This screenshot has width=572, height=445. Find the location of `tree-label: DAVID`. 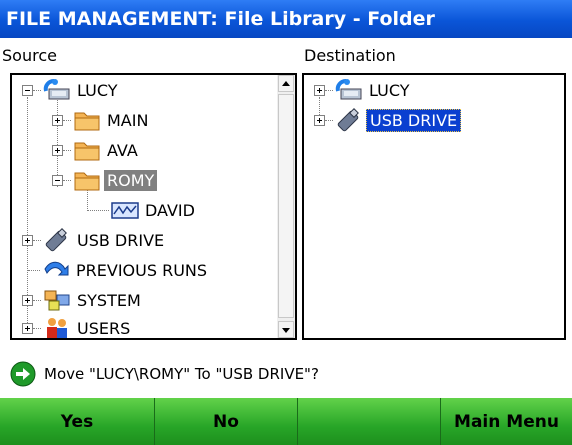

tree-label: DAVID is located at coordinates (170, 210).